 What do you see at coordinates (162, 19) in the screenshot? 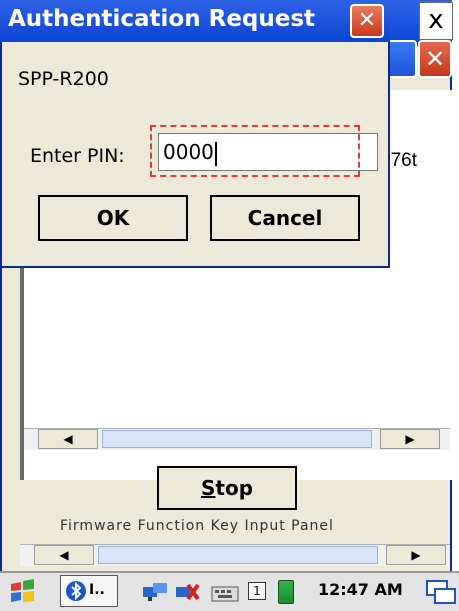
I see `dialog-title: Authentication Request` at bounding box center [162, 19].